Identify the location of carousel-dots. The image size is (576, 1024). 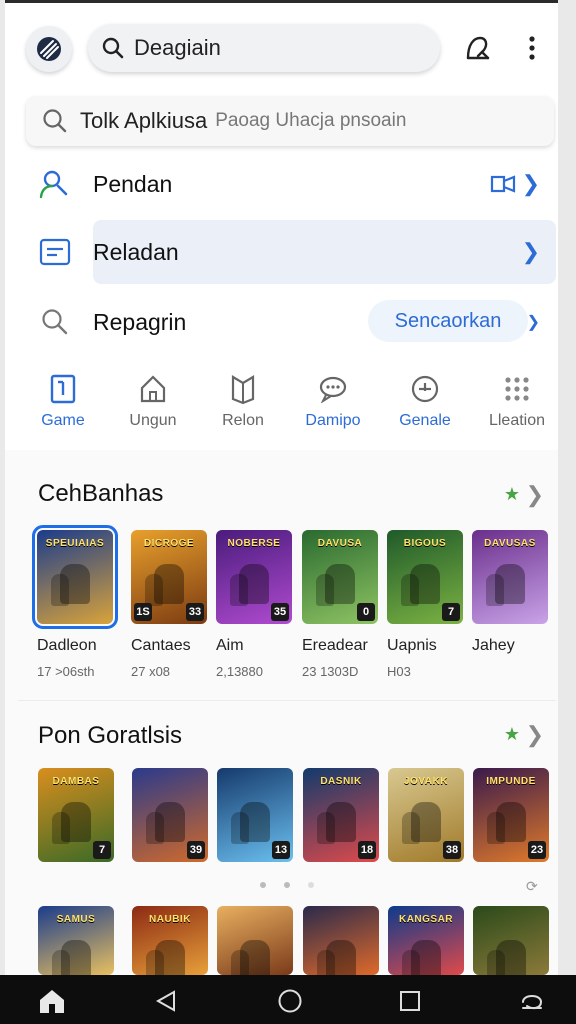
(287, 885).